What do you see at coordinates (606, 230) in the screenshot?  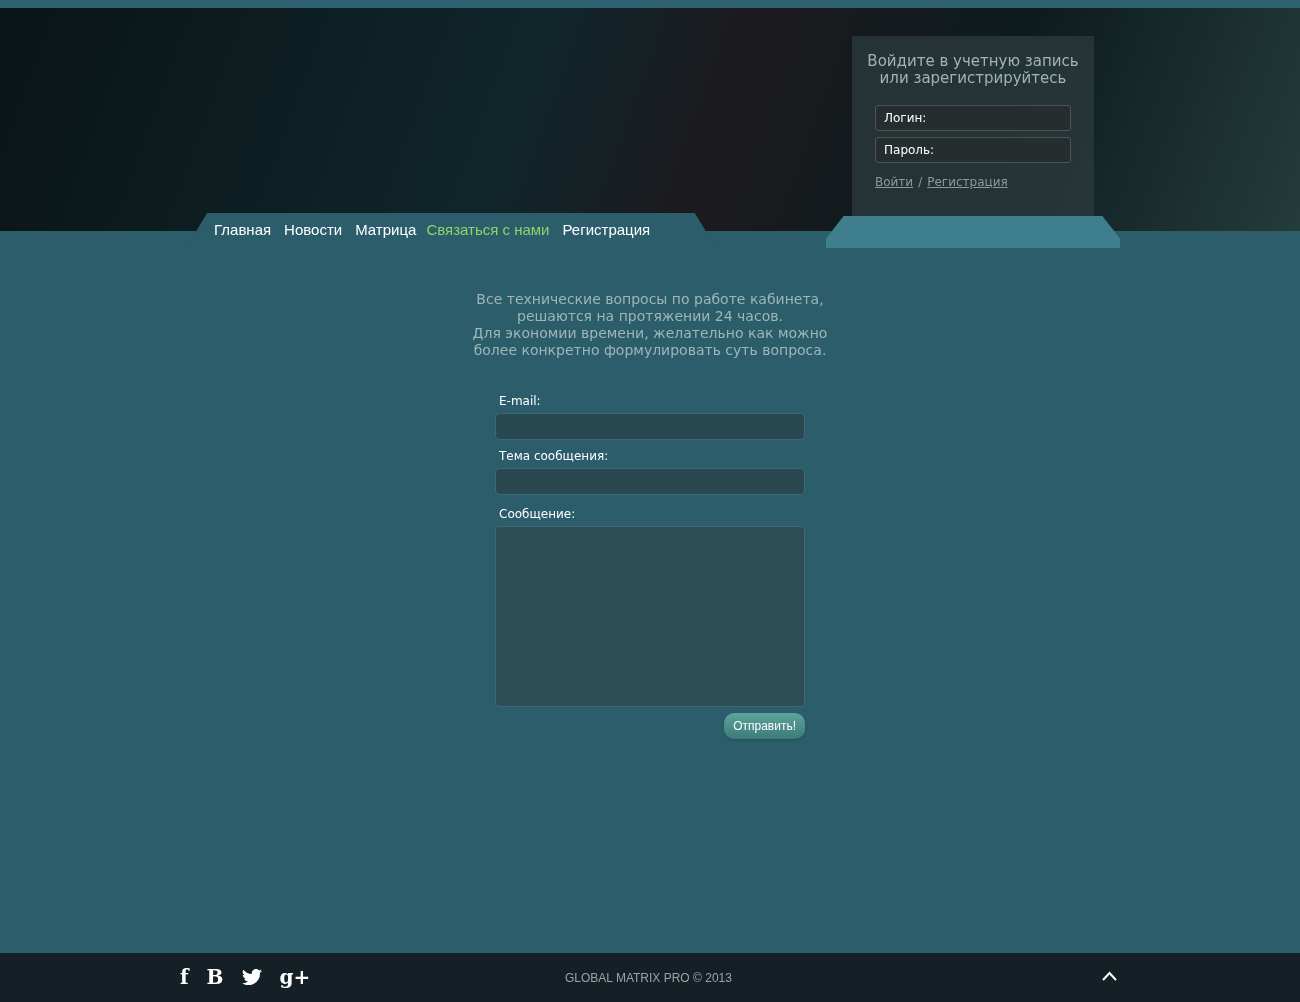 I see `nav-link: Регистрация` at bounding box center [606, 230].